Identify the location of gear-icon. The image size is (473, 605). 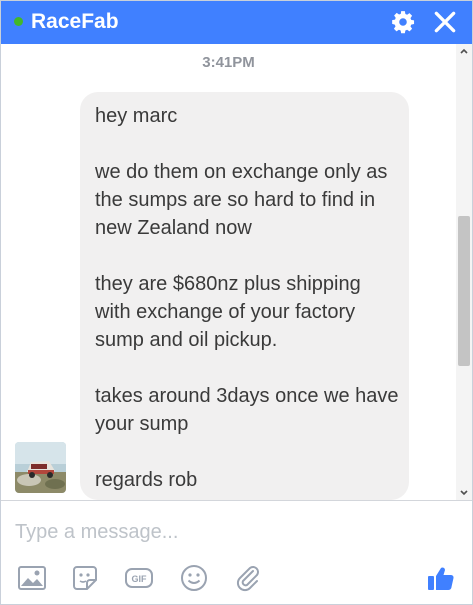
(403, 22).